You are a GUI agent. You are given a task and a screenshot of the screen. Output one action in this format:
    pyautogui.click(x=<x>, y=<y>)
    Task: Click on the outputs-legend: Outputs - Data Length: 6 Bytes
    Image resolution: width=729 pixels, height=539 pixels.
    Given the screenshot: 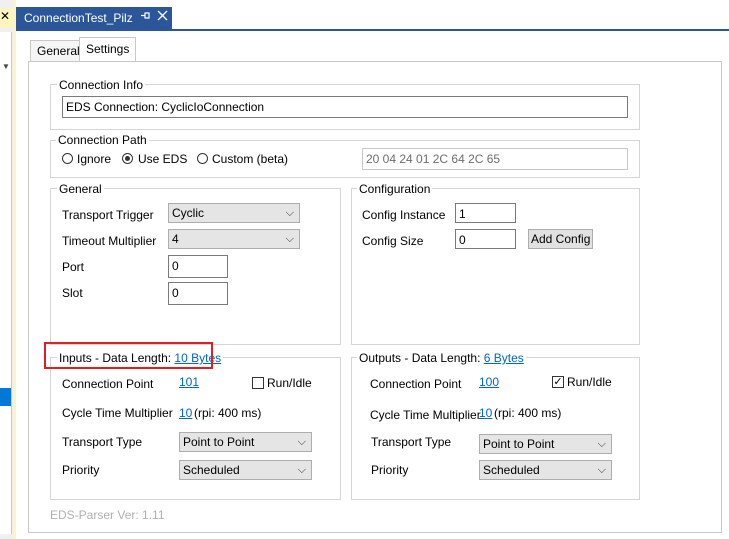 What is the action you would take?
    pyautogui.click(x=441, y=358)
    